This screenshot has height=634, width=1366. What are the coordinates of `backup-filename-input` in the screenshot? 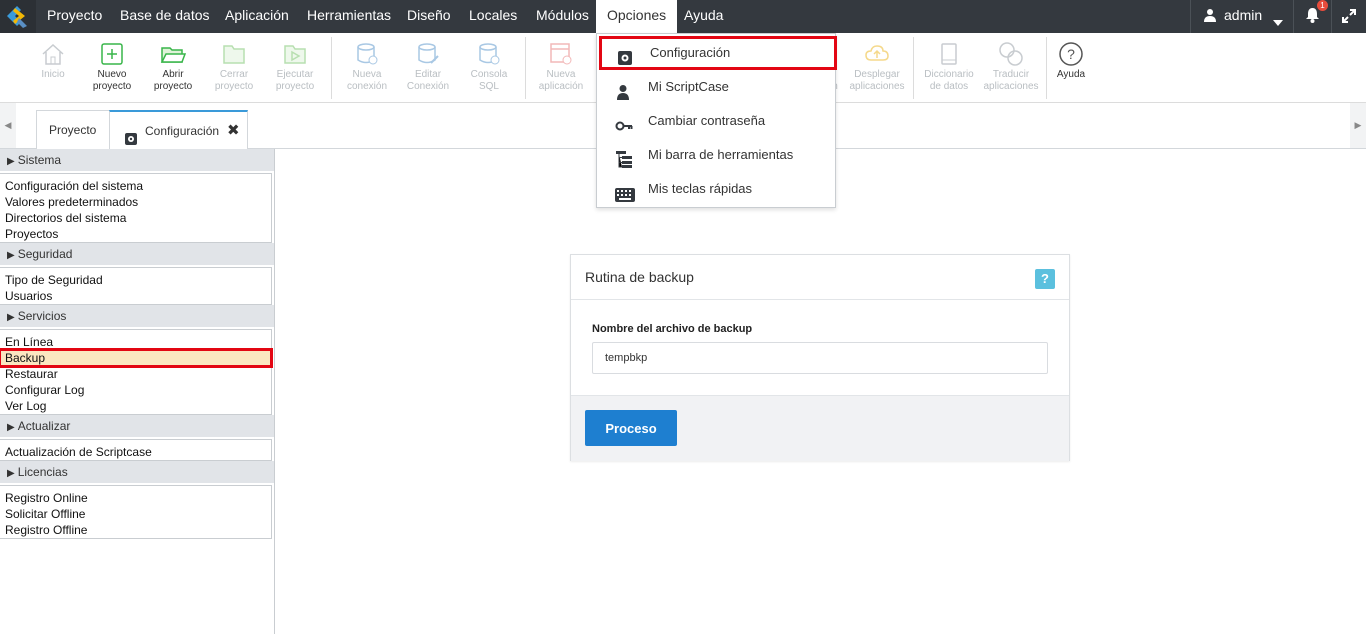 It's located at (820, 358).